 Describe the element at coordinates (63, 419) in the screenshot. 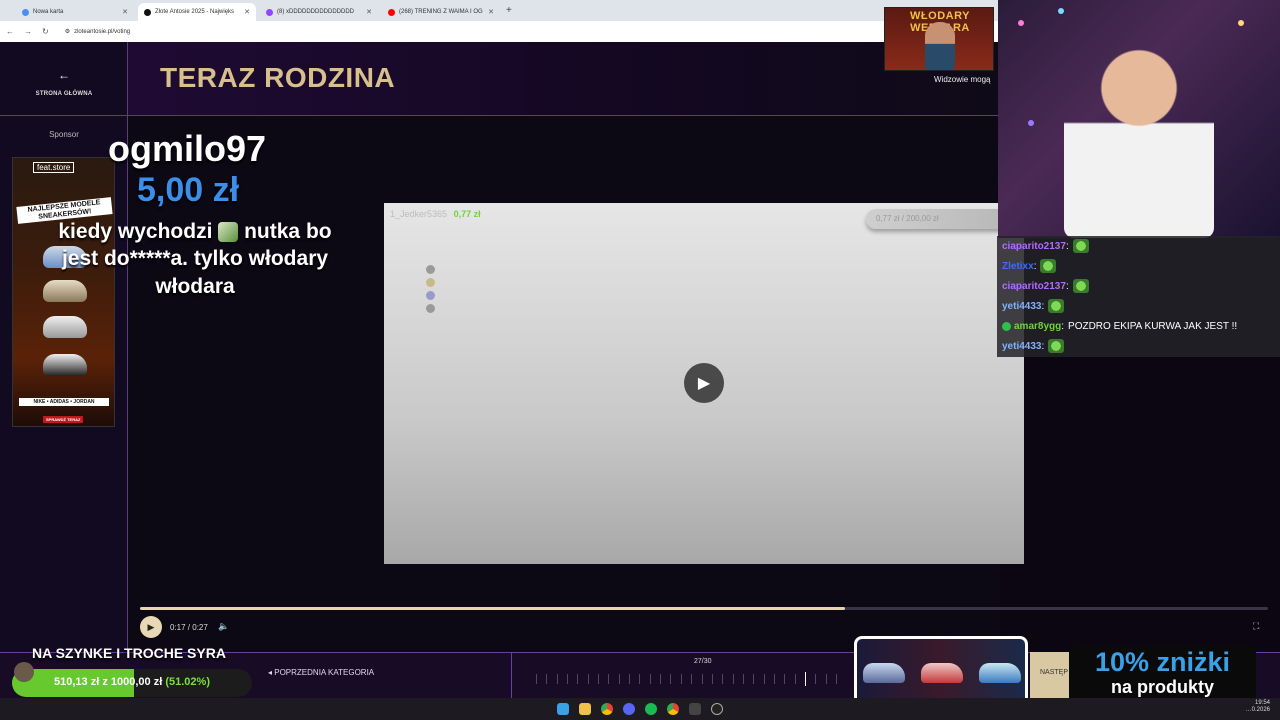

I see `ad-cta-button: SPRAWDŹ TERAZ` at that location.